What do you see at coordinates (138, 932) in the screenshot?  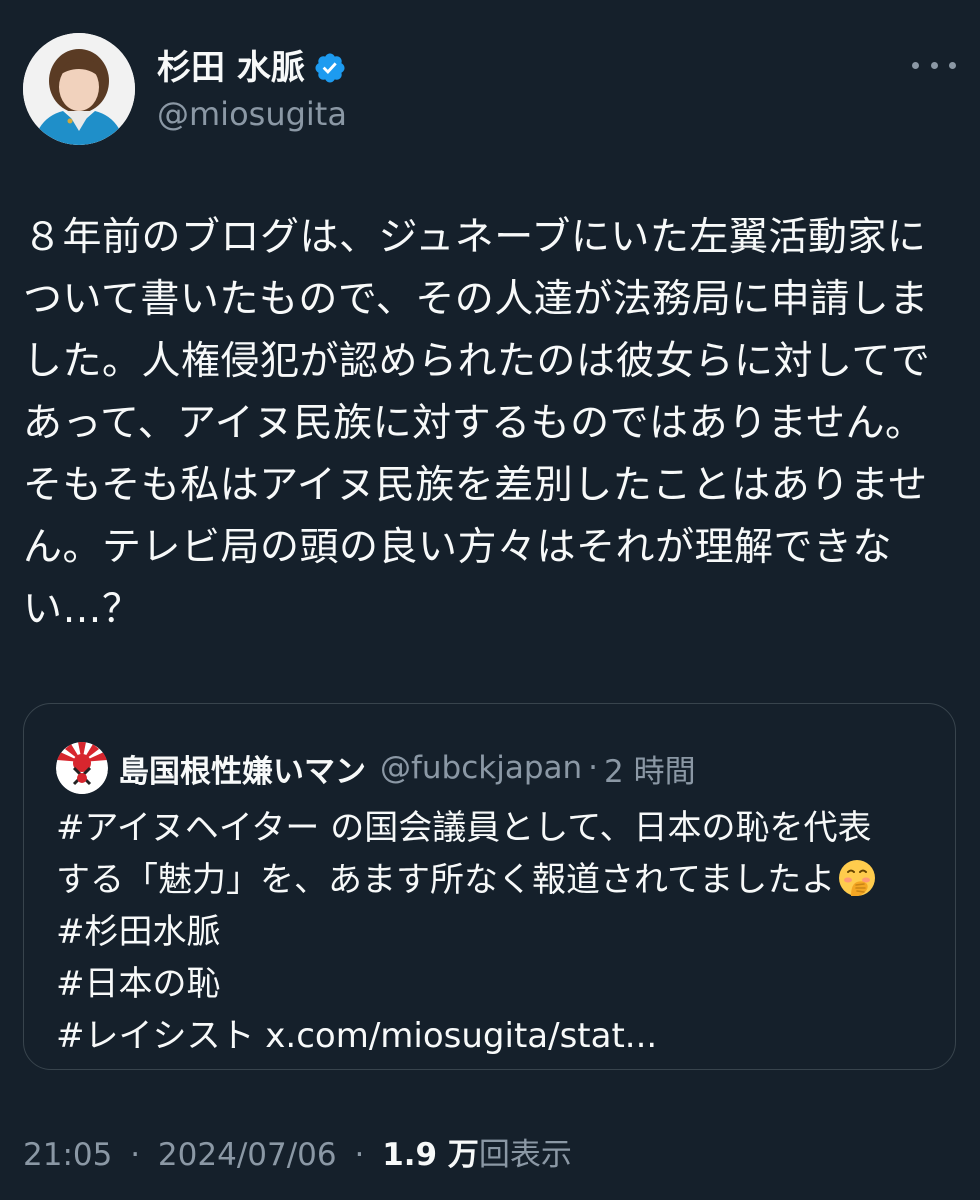 I see `quoted-line: #杉田水脈` at bounding box center [138, 932].